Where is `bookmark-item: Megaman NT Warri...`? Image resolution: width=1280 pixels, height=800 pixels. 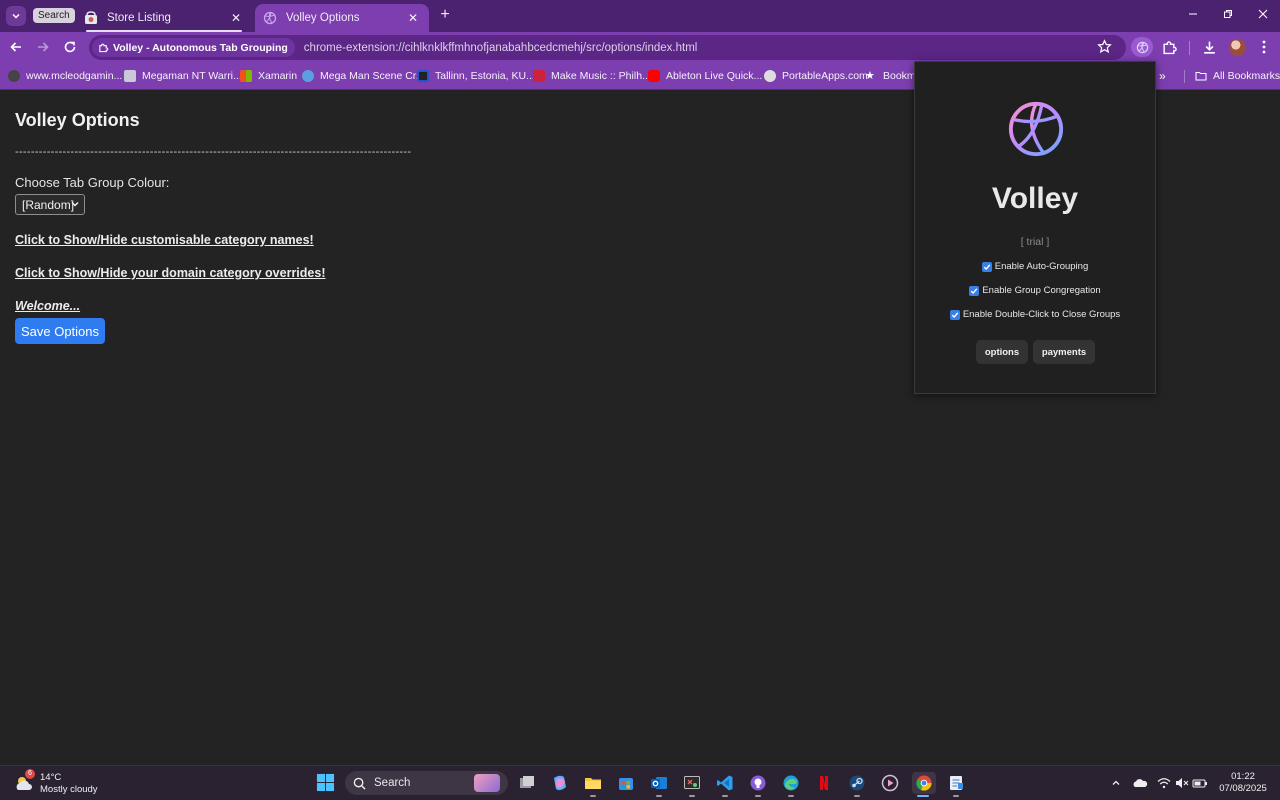
bookmark-item: Megaman NT Warri... is located at coordinates (183, 76).